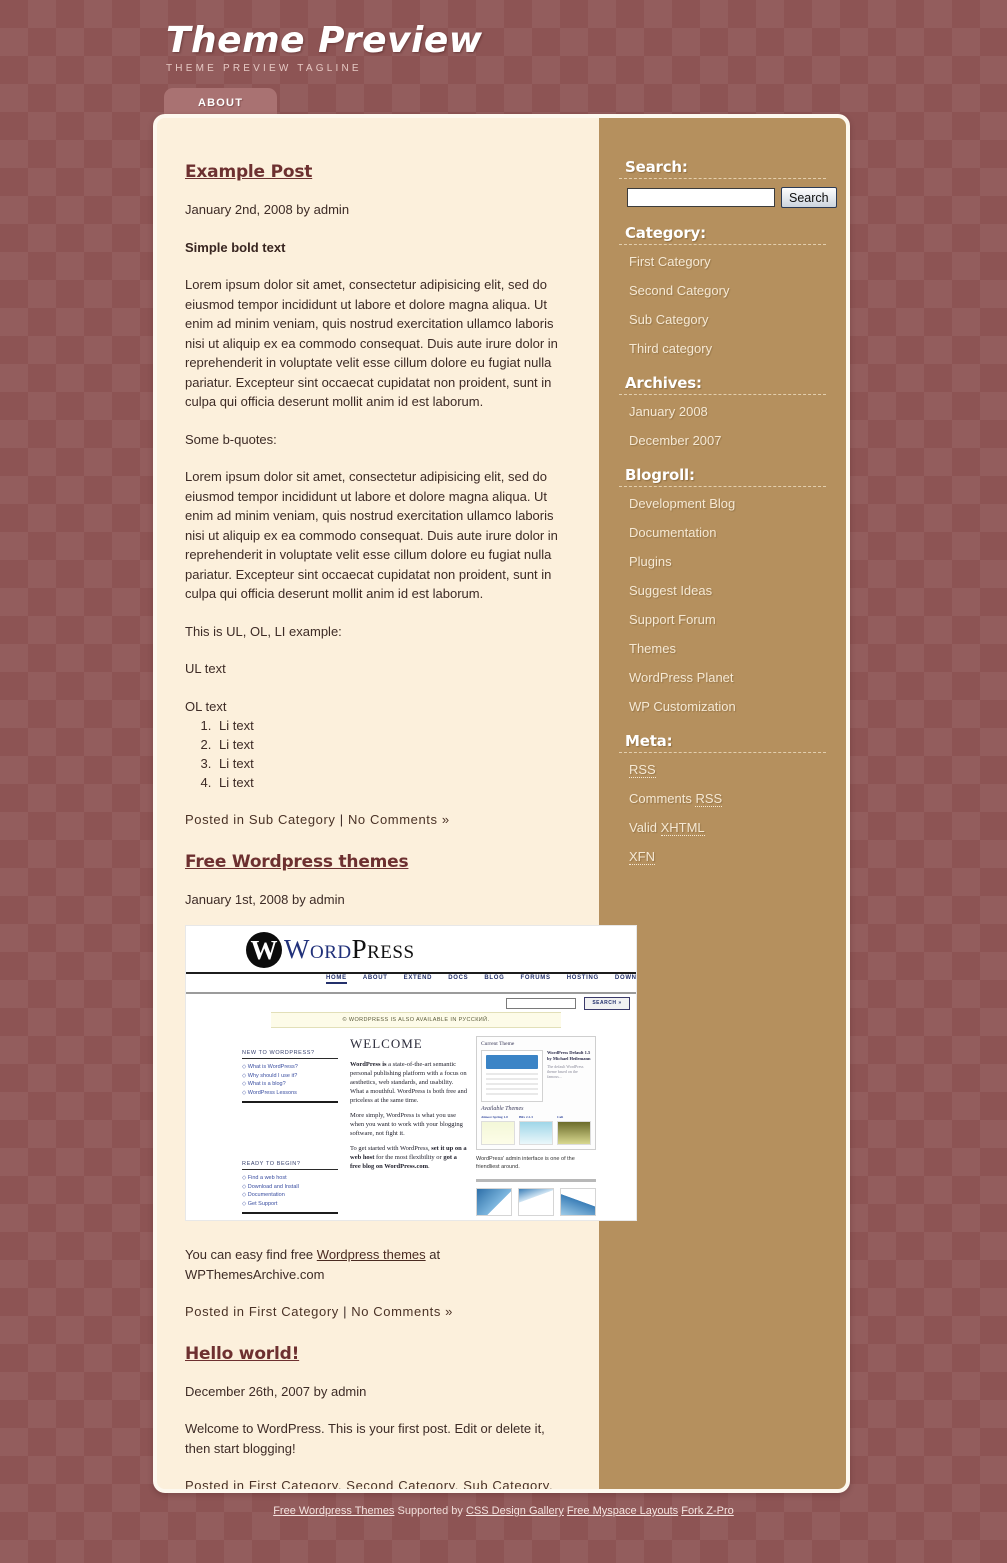 This screenshot has height=1563, width=1007. What do you see at coordinates (264, 950) in the screenshot?
I see `wordpress-logo-icon: W` at bounding box center [264, 950].